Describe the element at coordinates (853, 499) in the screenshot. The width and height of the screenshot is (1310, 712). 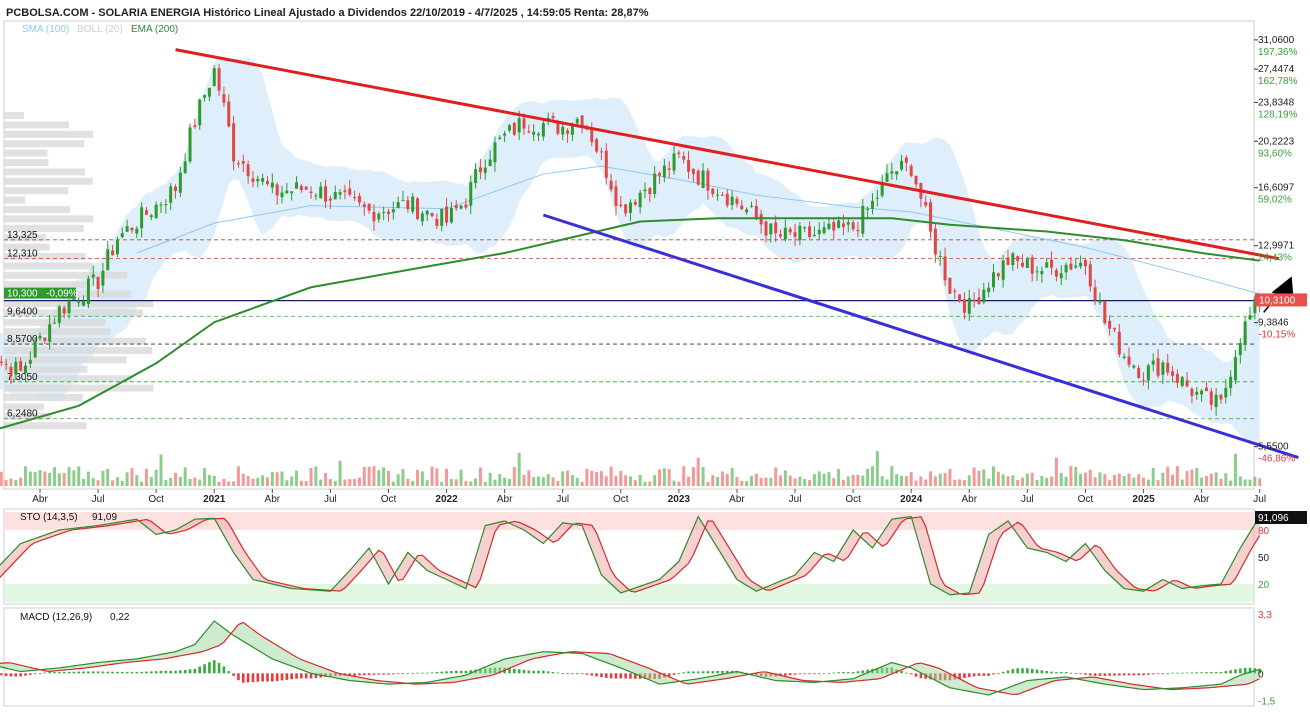
I see `x-tick-label: Oct` at that location.